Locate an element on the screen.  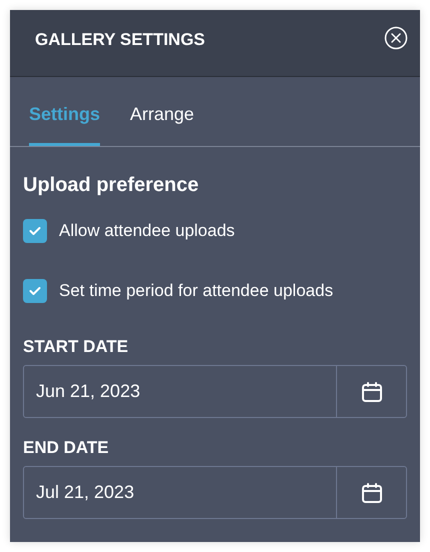
date-value: Jun 21, 2023 is located at coordinates (88, 391).